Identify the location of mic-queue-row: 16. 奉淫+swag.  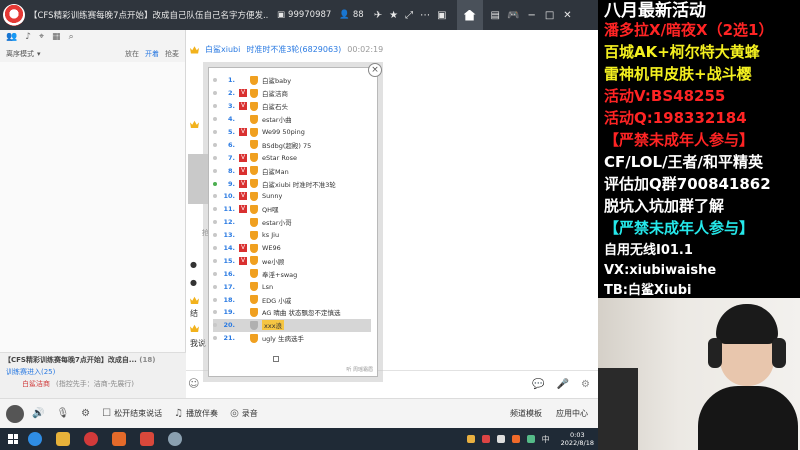
(292, 273).